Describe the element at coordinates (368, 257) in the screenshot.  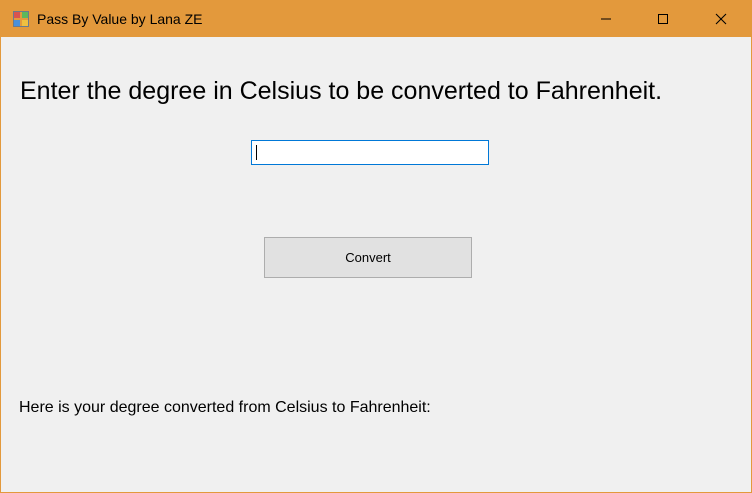
I see `convert-button: Convert` at that location.